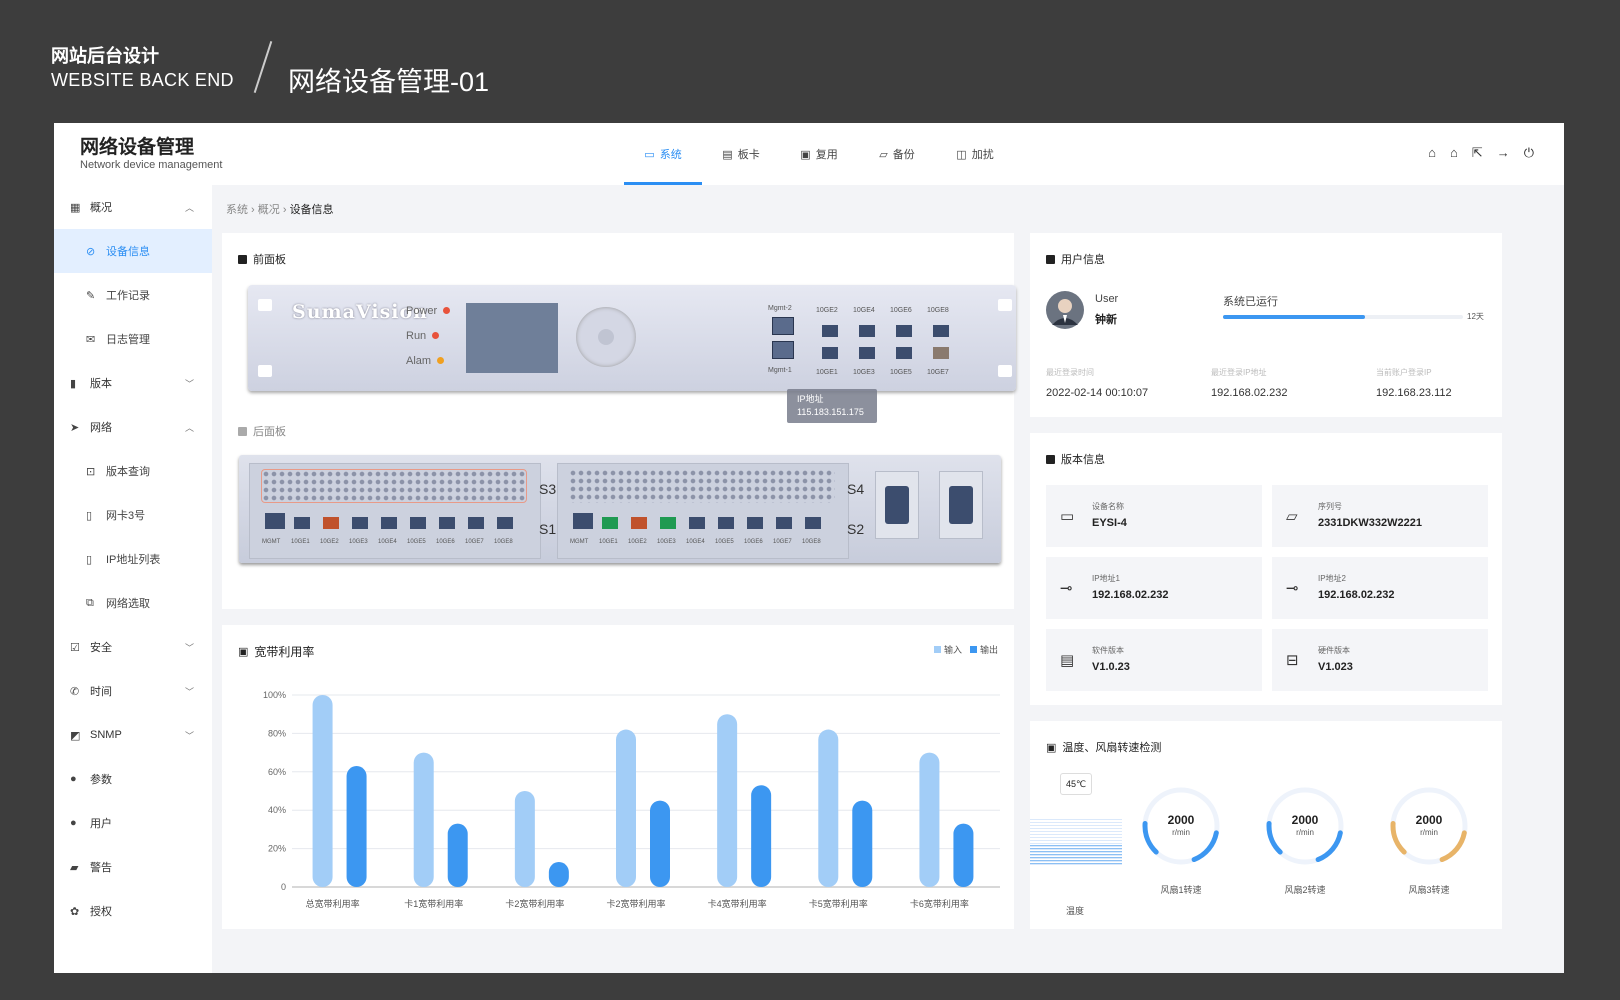 This screenshot has height=1000, width=1620. I want to click on nav-pad, so click(606, 337).